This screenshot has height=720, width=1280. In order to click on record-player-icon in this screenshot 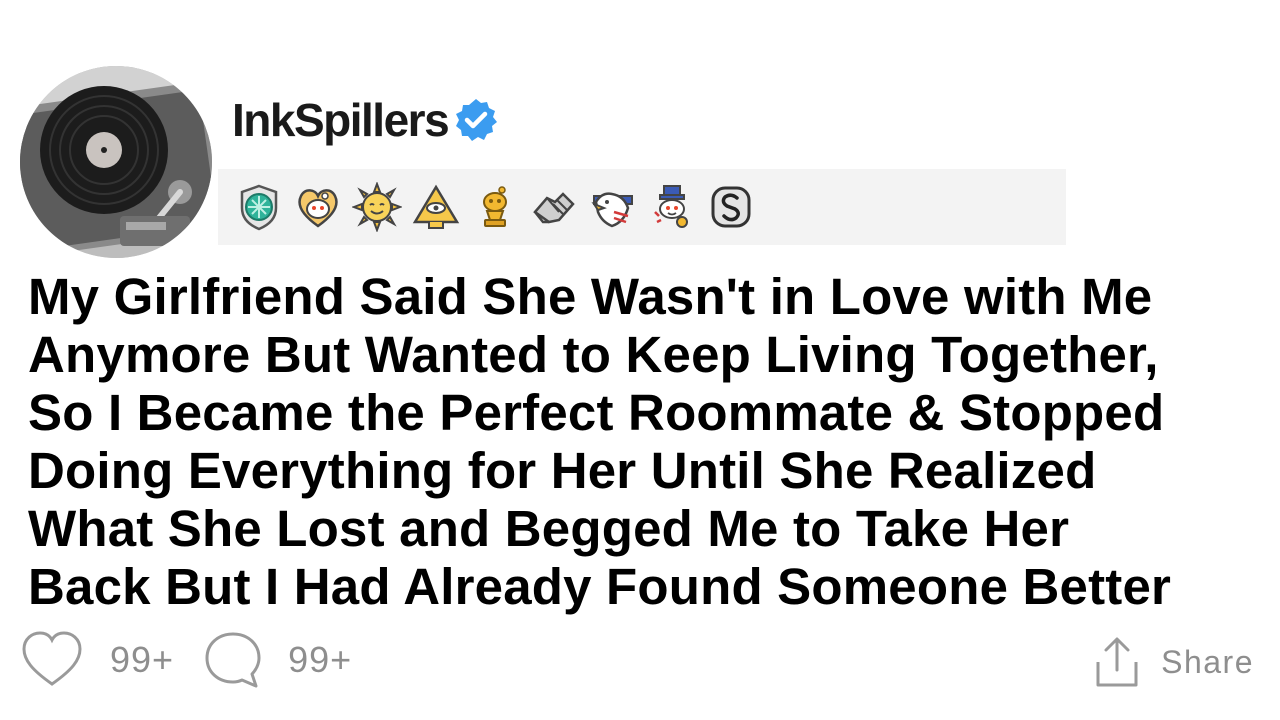, I will do `click(116, 162)`.